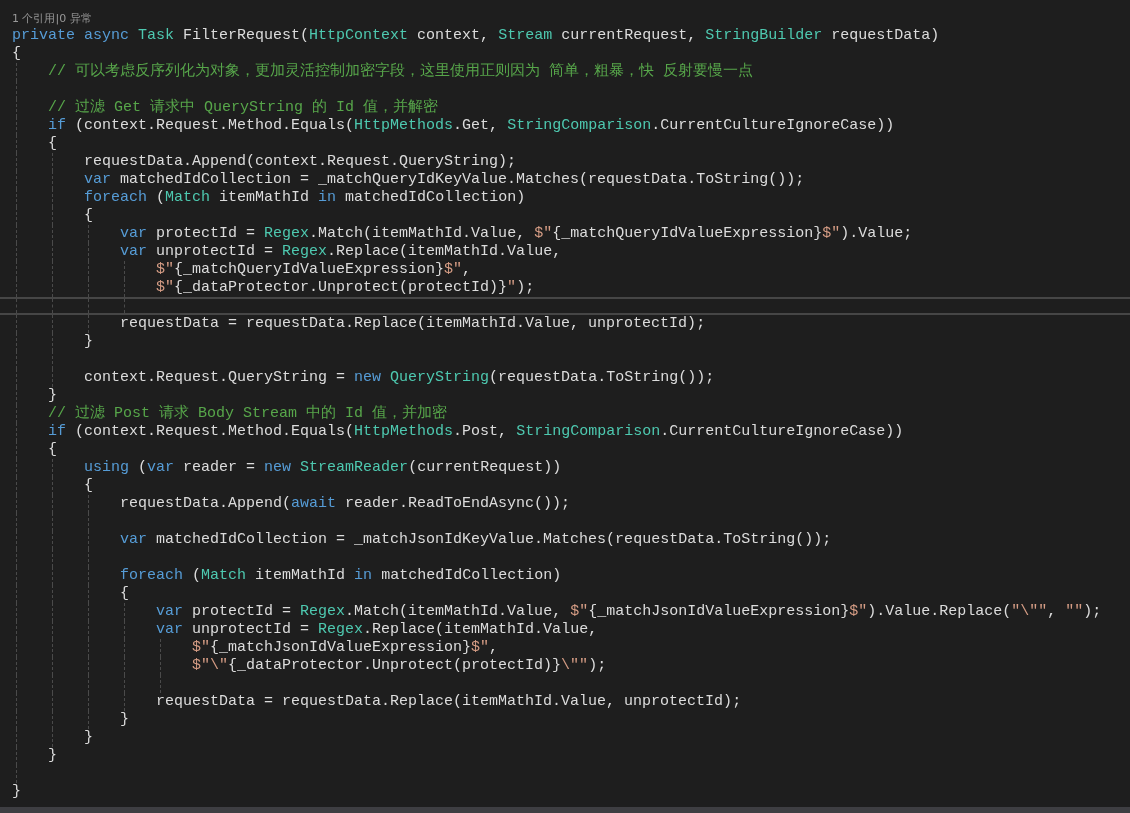  What do you see at coordinates (300, 162) in the screenshot?
I see `code-line: requestData.Append(context.Request.QueryString);` at bounding box center [300, 162].